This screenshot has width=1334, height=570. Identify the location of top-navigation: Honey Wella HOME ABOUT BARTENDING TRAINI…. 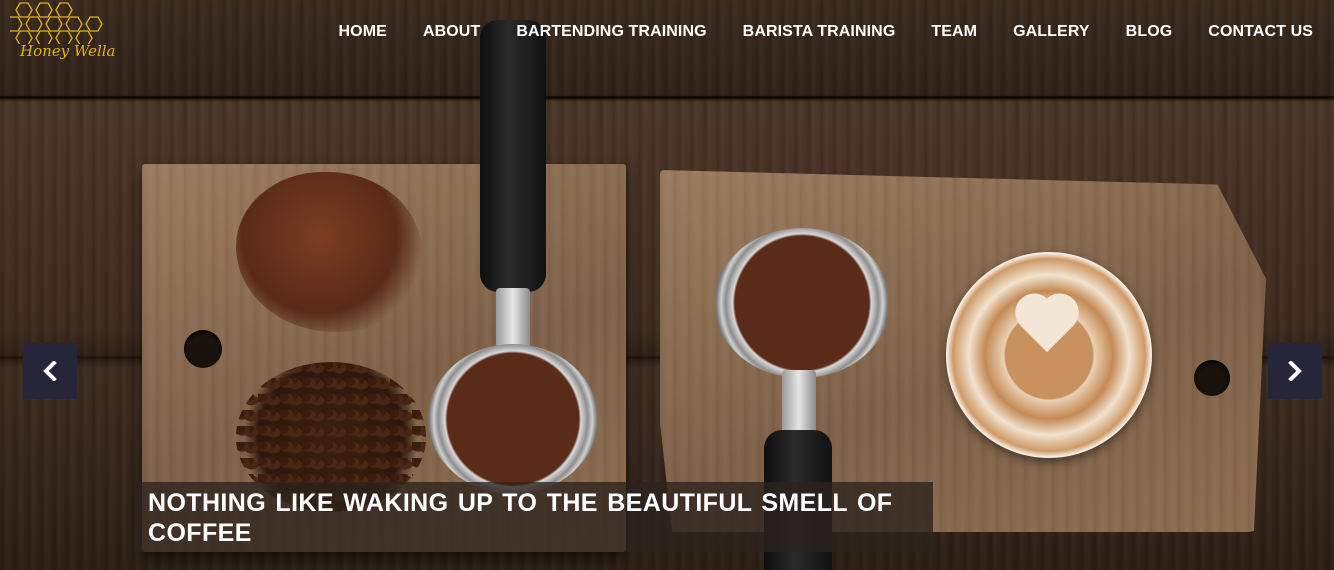
(667, 32).